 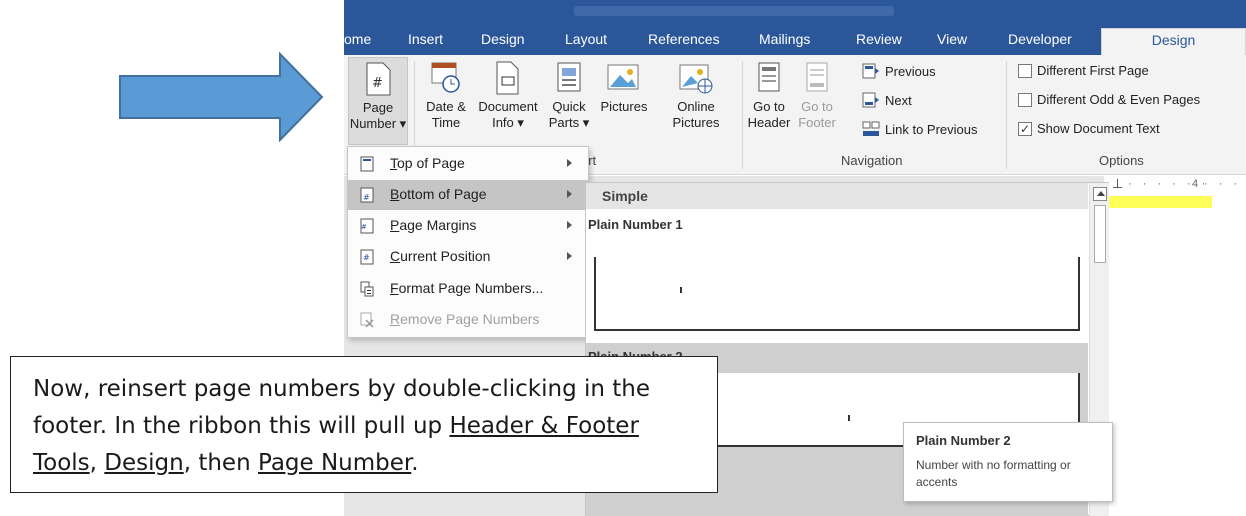 I want to click on tab-insert: Insert, so click(x=425, y=42).